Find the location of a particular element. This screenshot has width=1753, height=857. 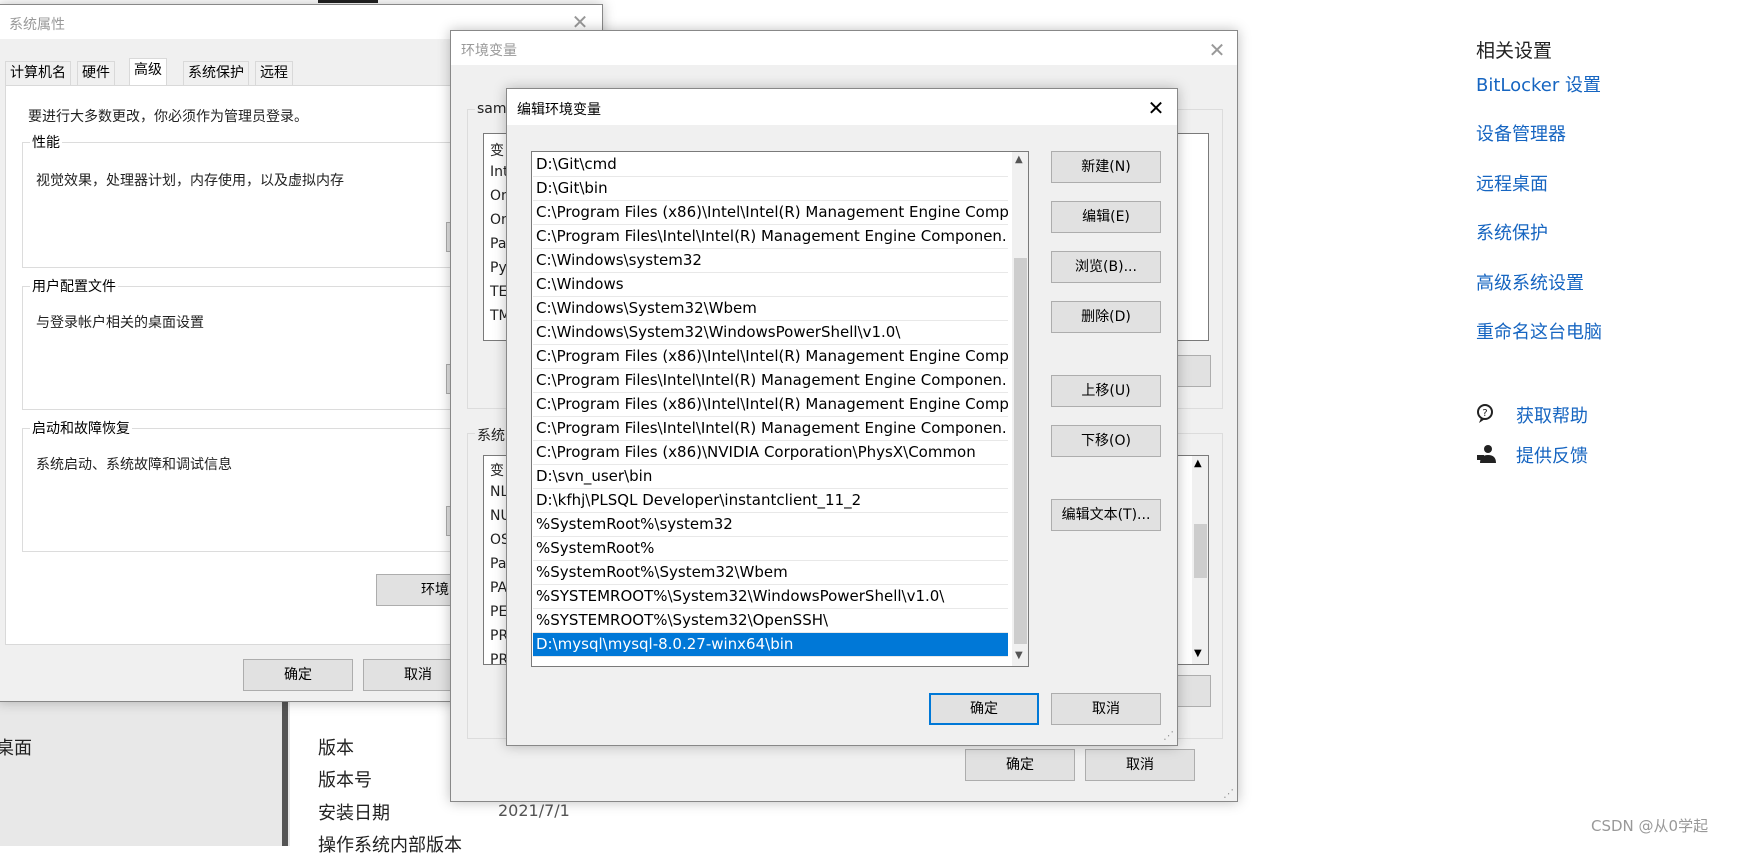

link-rename-pc: 重命名这台电脑 is located at coordinates (1539, 331).